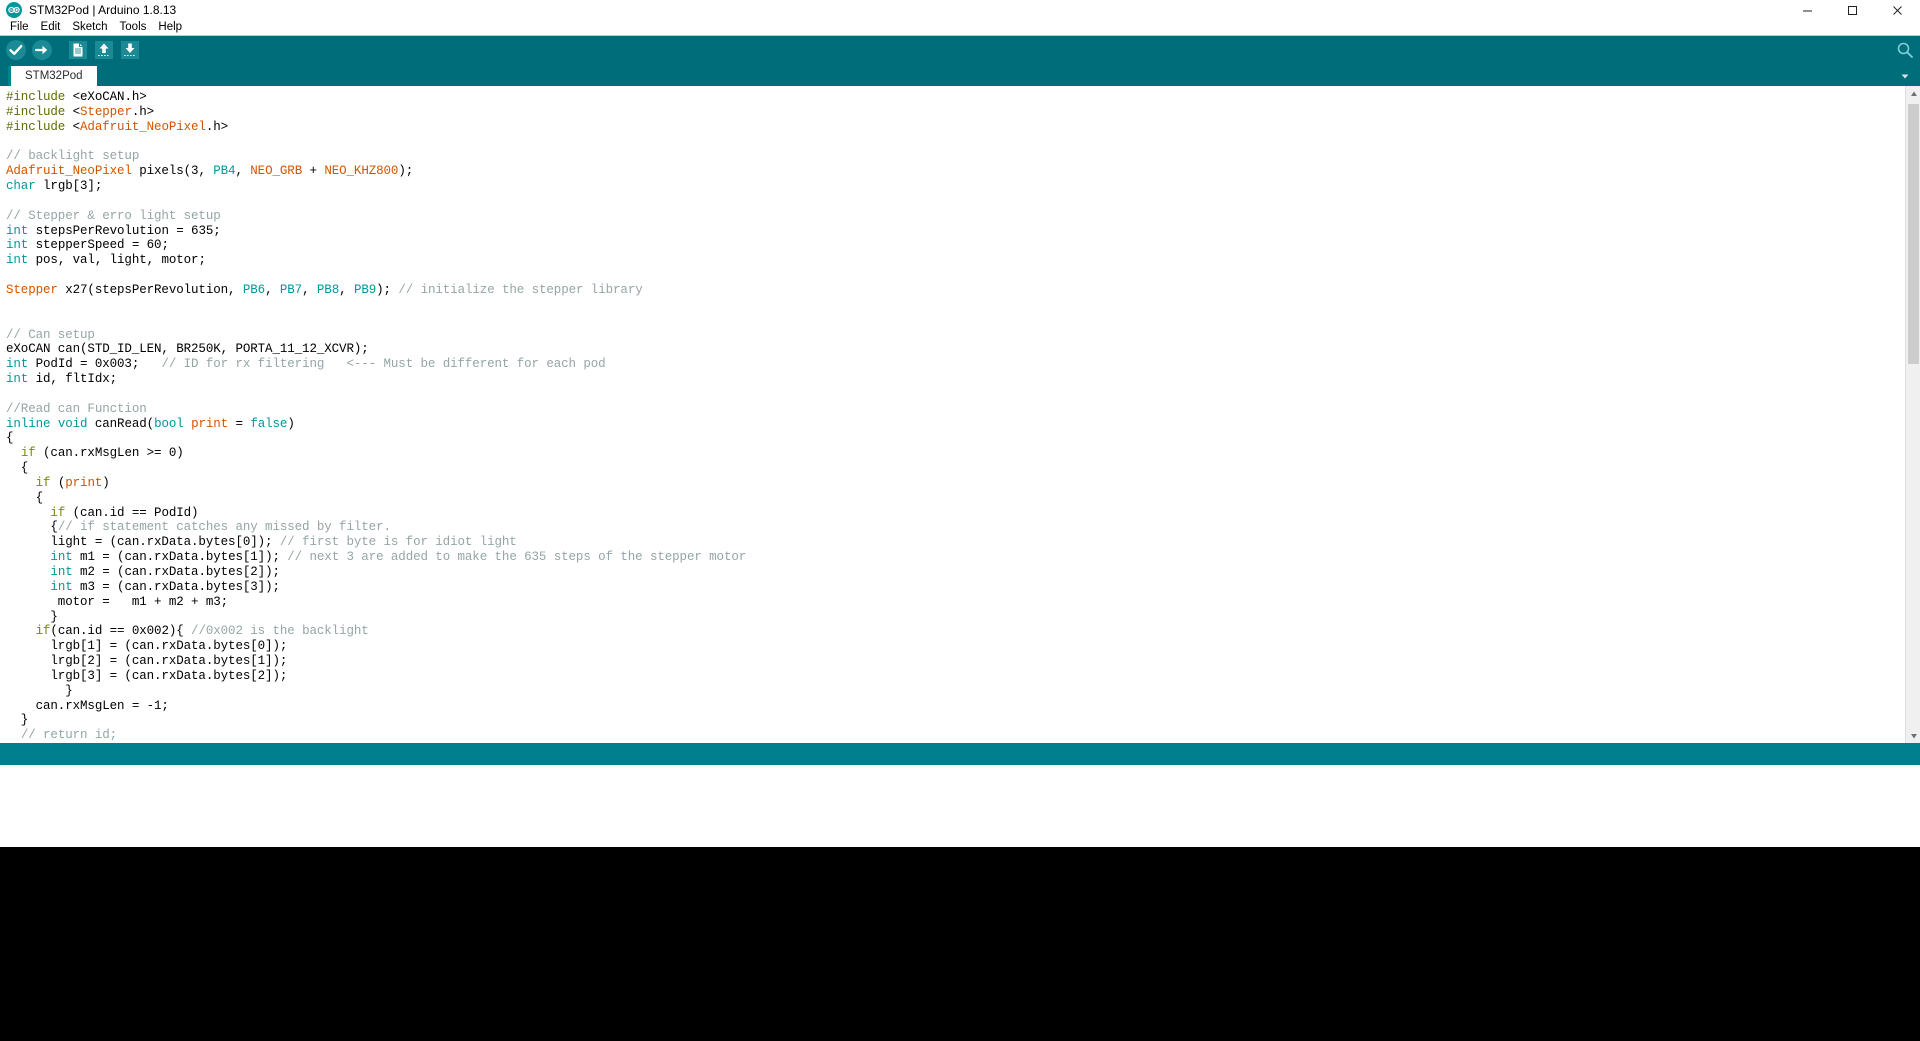 This screenshot has width=1920, height=1041. What do you see at coordinates (73, 379) in the screenshot?
I see `code-token: id, fltIdx;` at bounding box center [73, 379].